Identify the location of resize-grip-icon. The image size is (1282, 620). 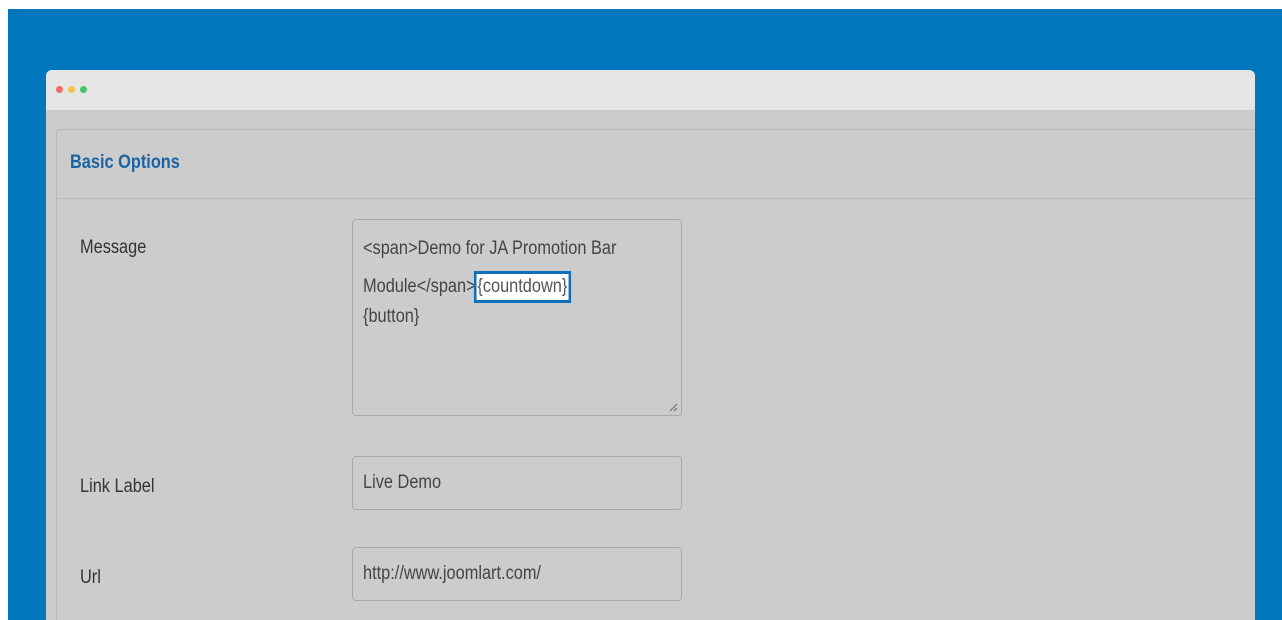
(673, 407).